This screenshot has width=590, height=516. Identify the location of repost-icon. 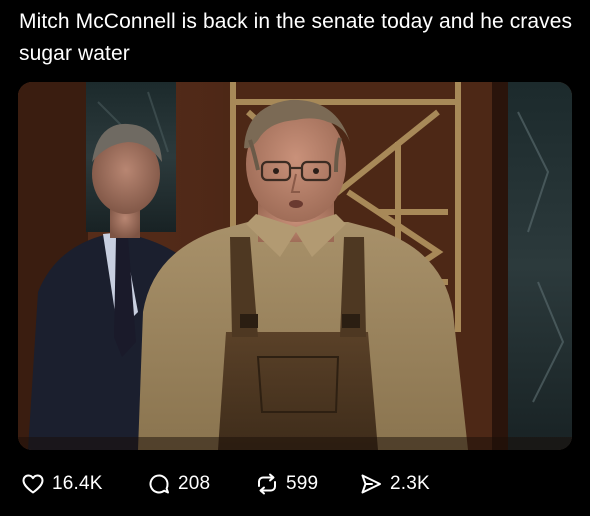
(267, 484).